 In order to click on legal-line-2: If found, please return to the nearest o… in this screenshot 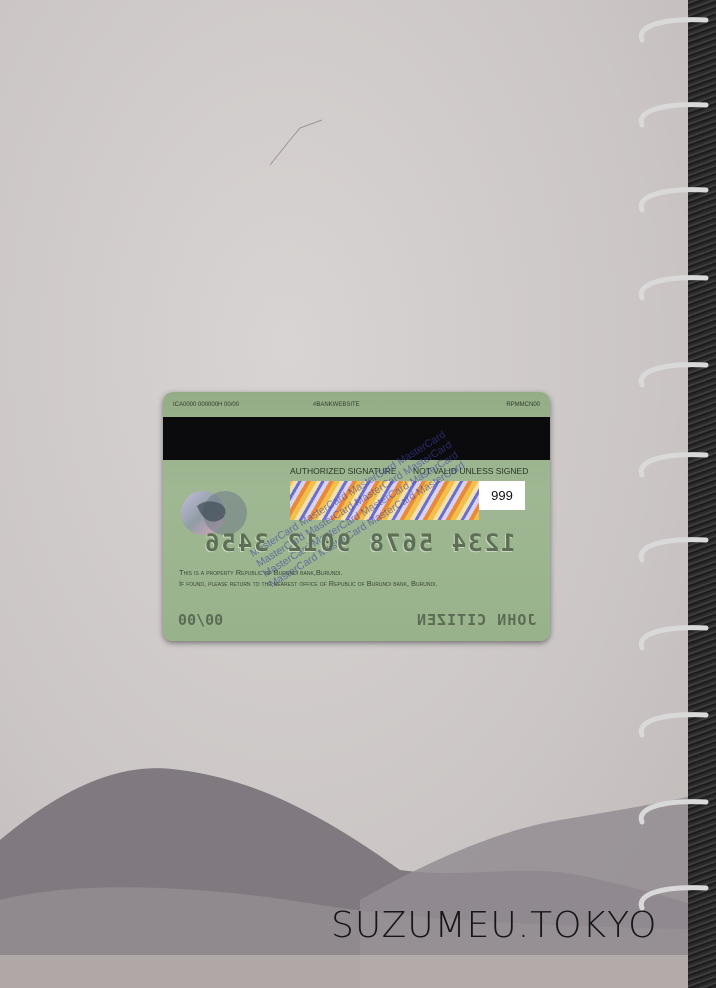, I will do `click(308, 583)`.